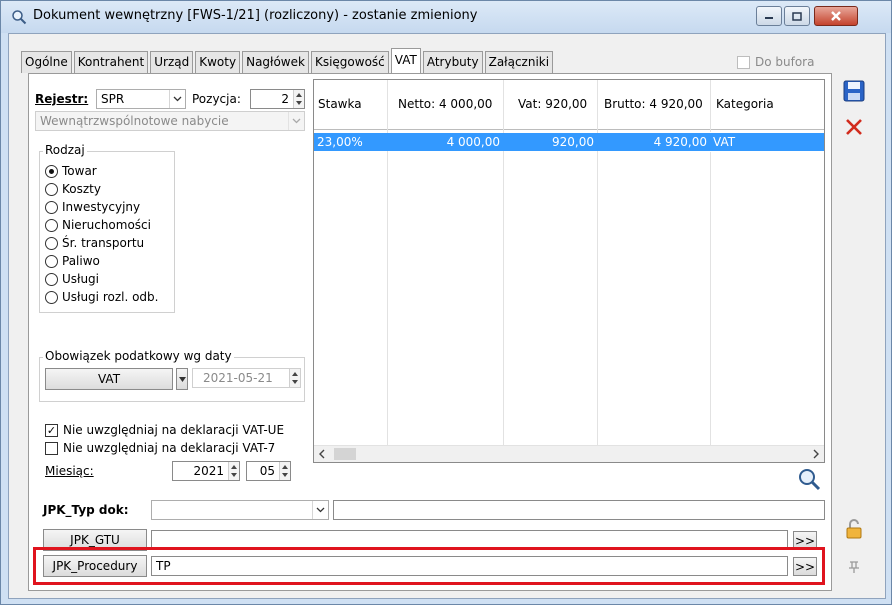 The height and width of the screenshot is (605, 892). I want to click on rodzaj-option-label: Śr. transportu, so click(103, 243).